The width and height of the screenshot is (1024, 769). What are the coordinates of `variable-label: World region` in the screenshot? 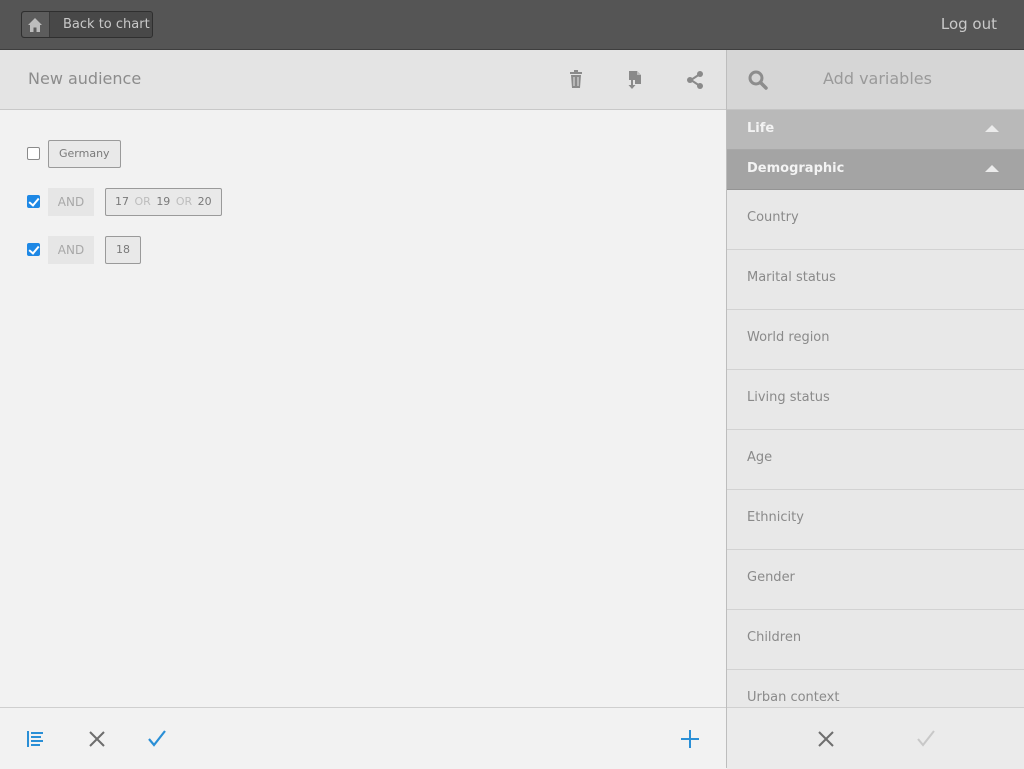 It's located at (788, 337).